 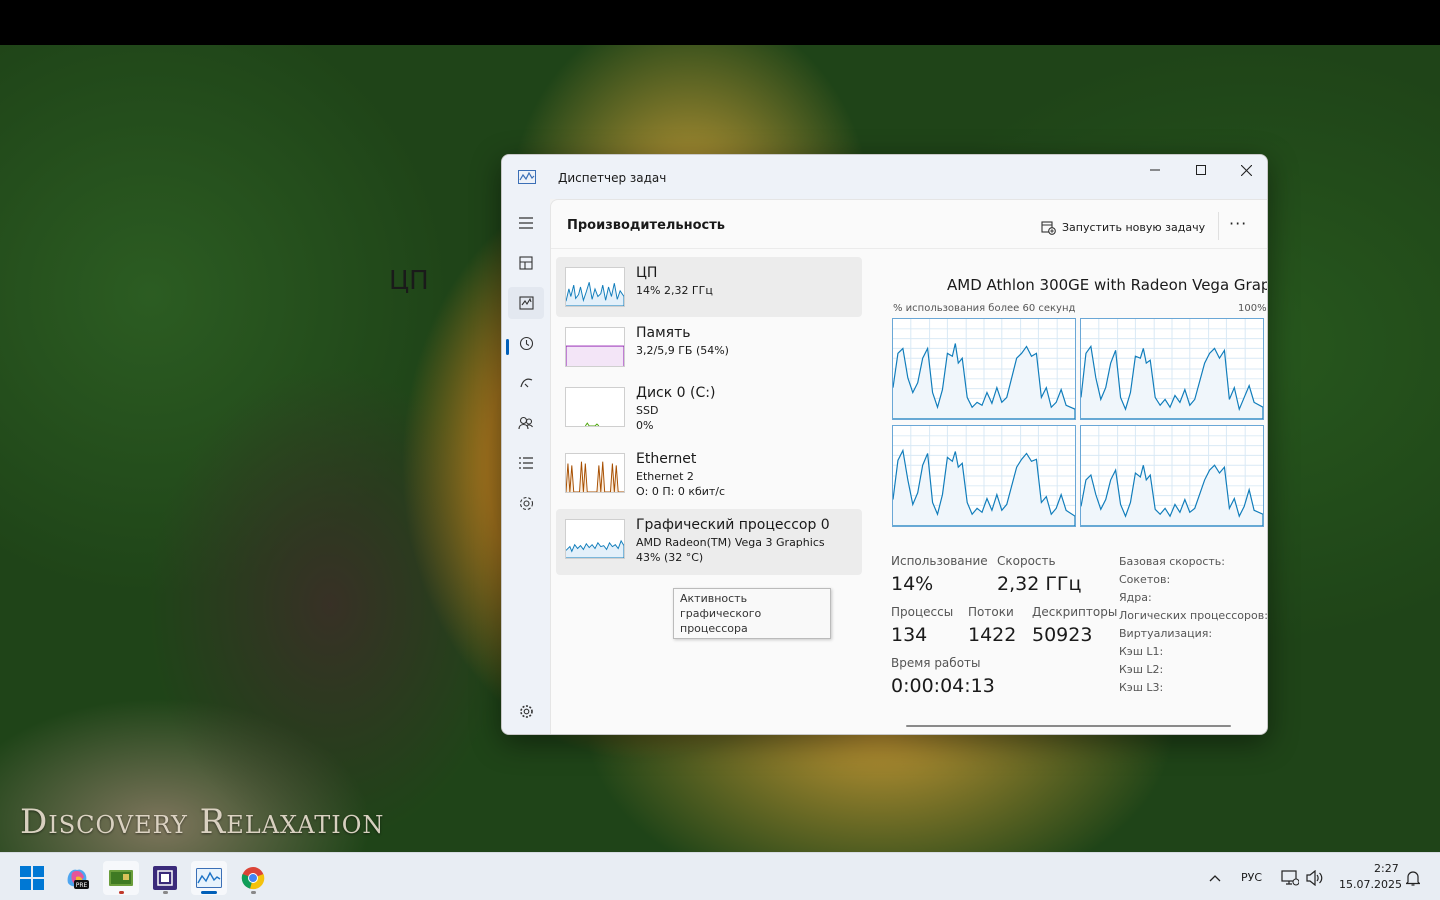 What do you see at coordinates (645, 425) in the screenshot?
I see `device-detail: 0%` at bounding box center [645, 425].